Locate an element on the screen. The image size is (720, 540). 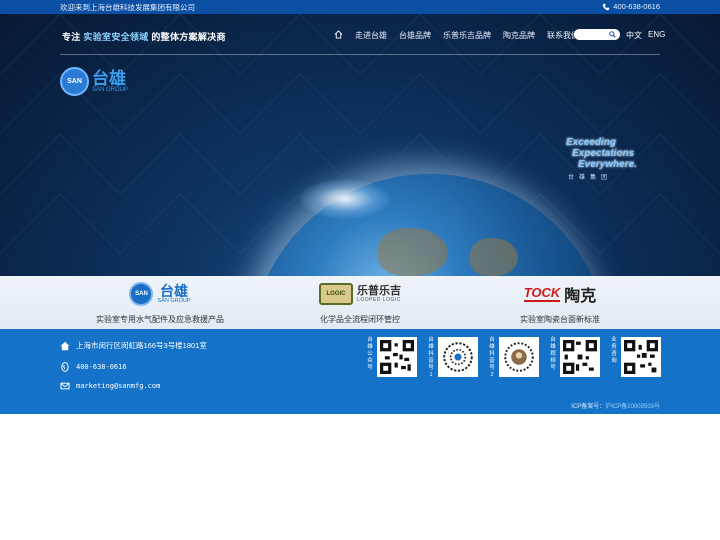
qr-douyin-1: 台雄抖音号1 is located at coordinates (452, 358).